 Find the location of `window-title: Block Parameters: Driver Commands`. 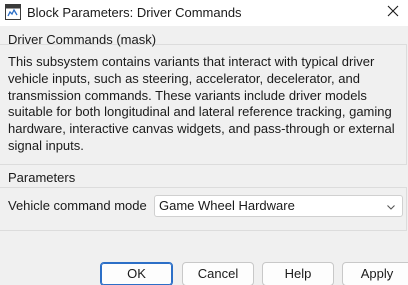

window-title: Block Parameters: Driver Commands is located at coordinates (134, 12).